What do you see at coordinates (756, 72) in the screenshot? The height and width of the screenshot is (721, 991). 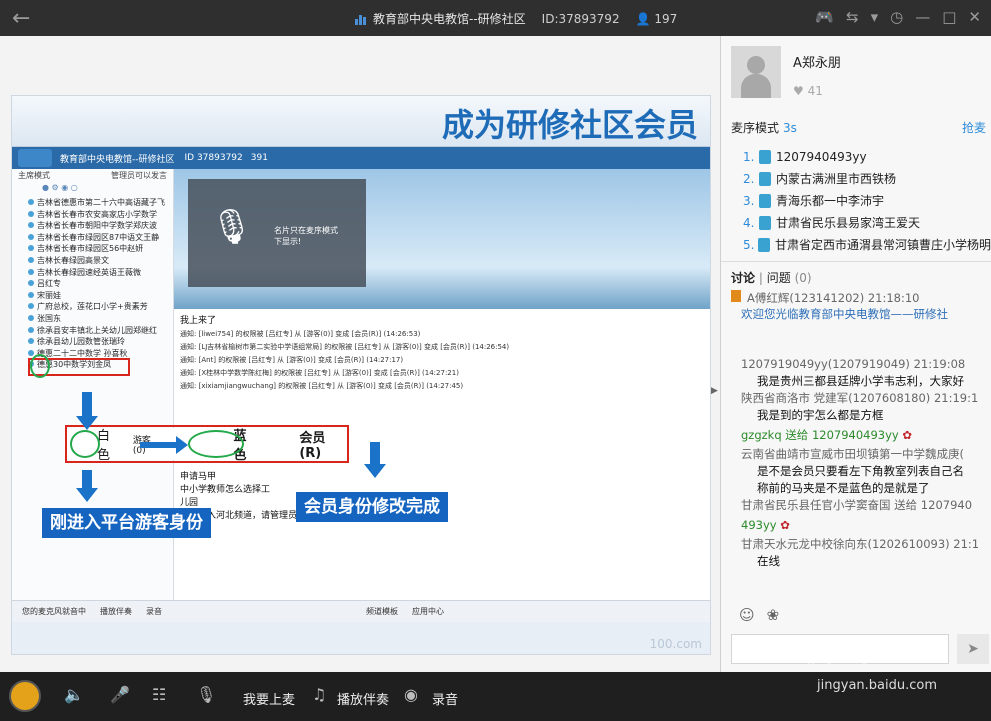 I see `host-avatar` at bounding box center [756, 72].